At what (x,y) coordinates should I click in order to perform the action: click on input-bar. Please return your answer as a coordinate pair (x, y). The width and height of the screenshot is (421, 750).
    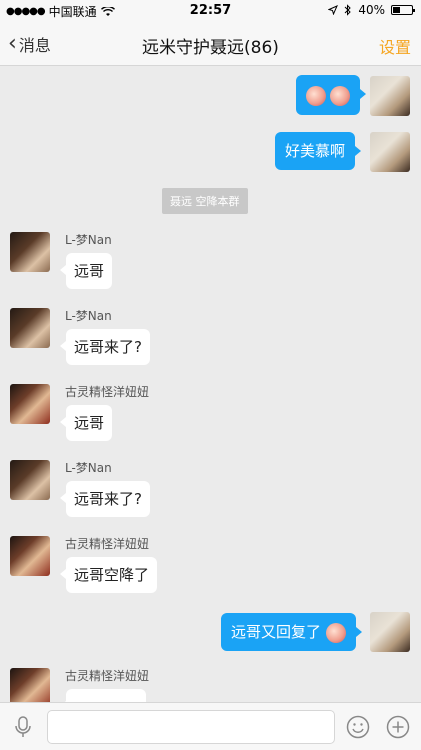
    Looking at the image, I should click on (210, 726).